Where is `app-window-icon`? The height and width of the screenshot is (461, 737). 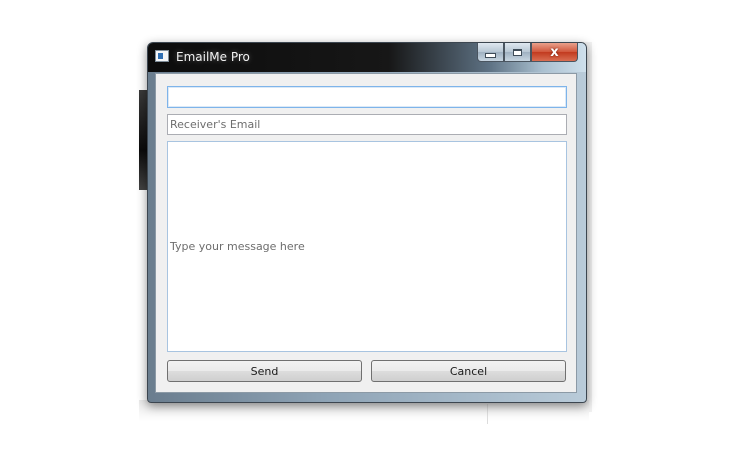
app-window-icon is located at coordinates (162, 56).